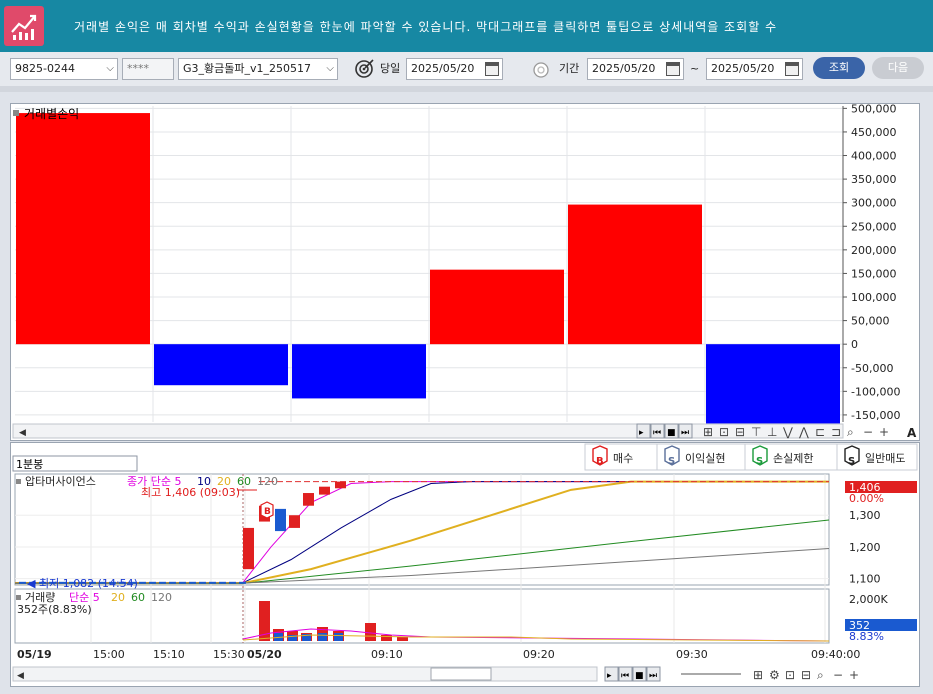 This screenshot has height=694, width=933. I want to click on strategy-select: G3_황금돌파_v1_250517 ⌵, so click(258, 69).